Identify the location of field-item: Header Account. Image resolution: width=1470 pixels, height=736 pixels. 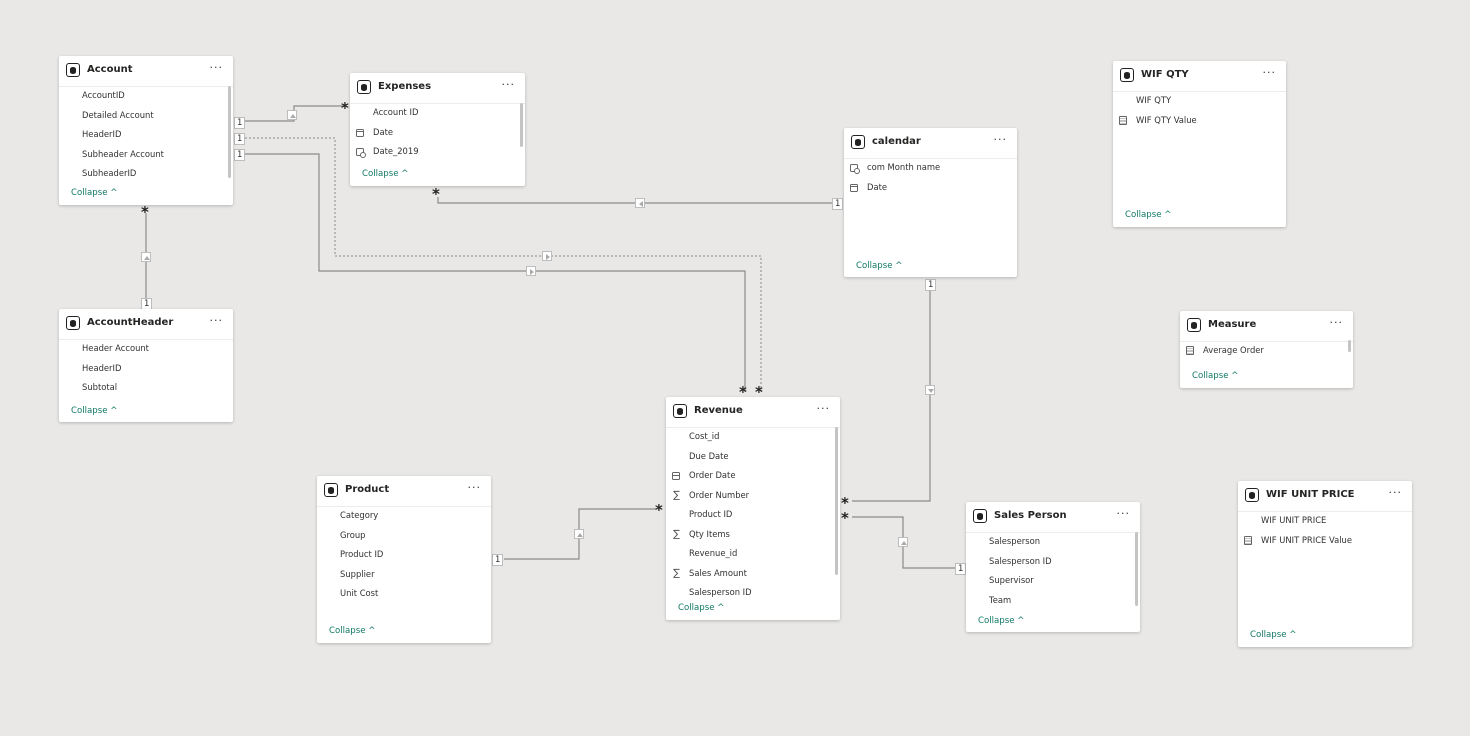
(146, 349).